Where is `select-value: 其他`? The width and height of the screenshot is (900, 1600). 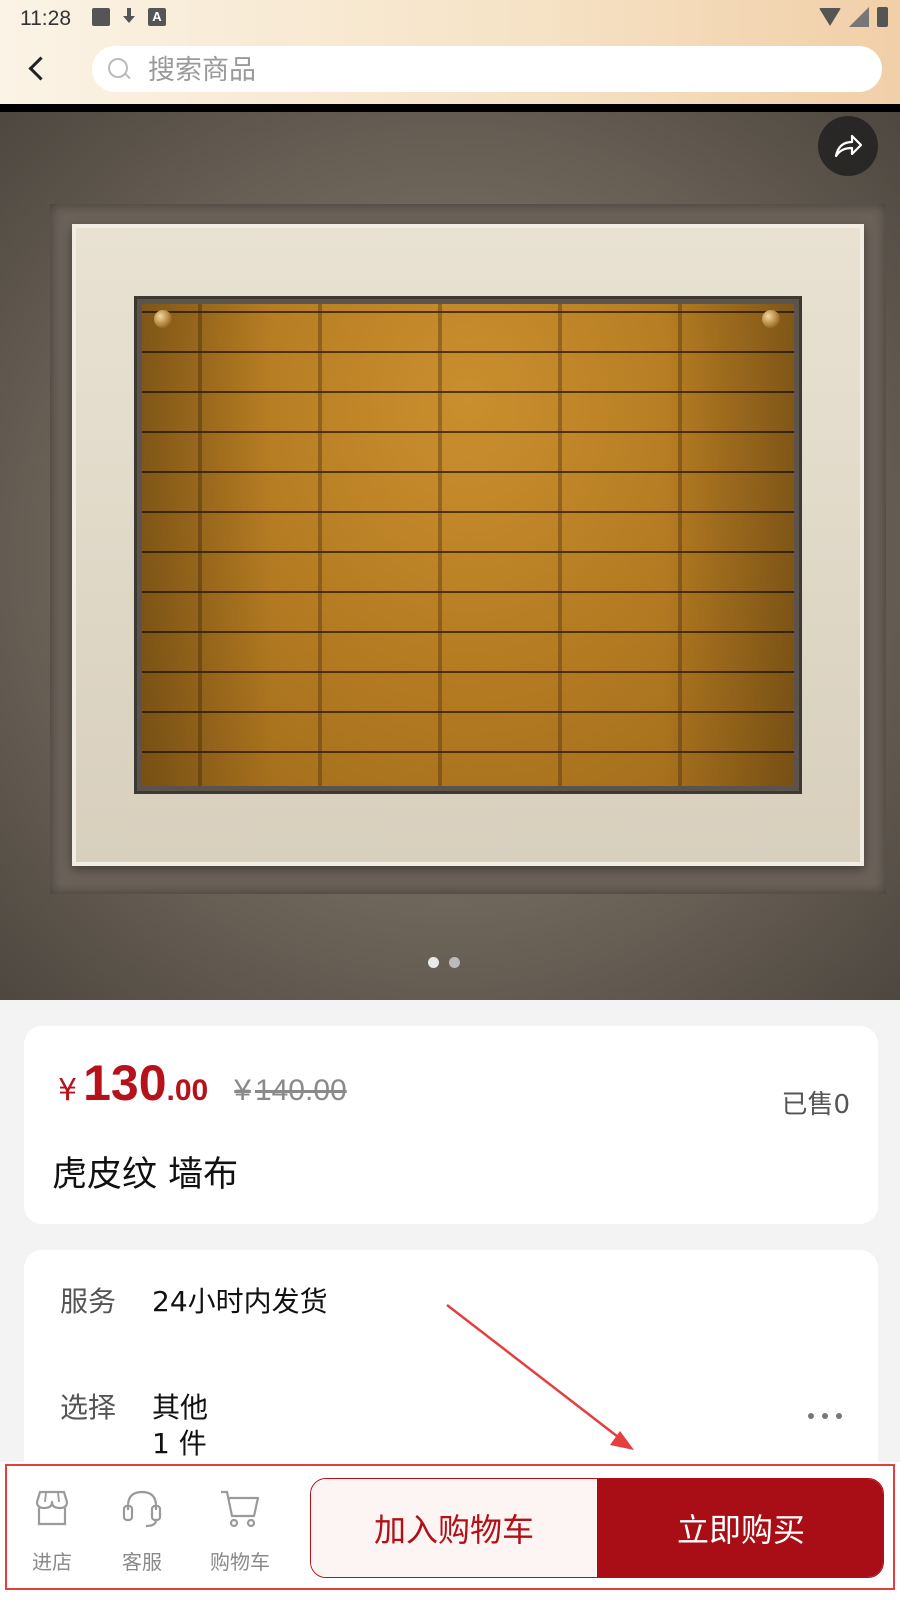
select-value: 其他 is located at coordinates (180, 1406).